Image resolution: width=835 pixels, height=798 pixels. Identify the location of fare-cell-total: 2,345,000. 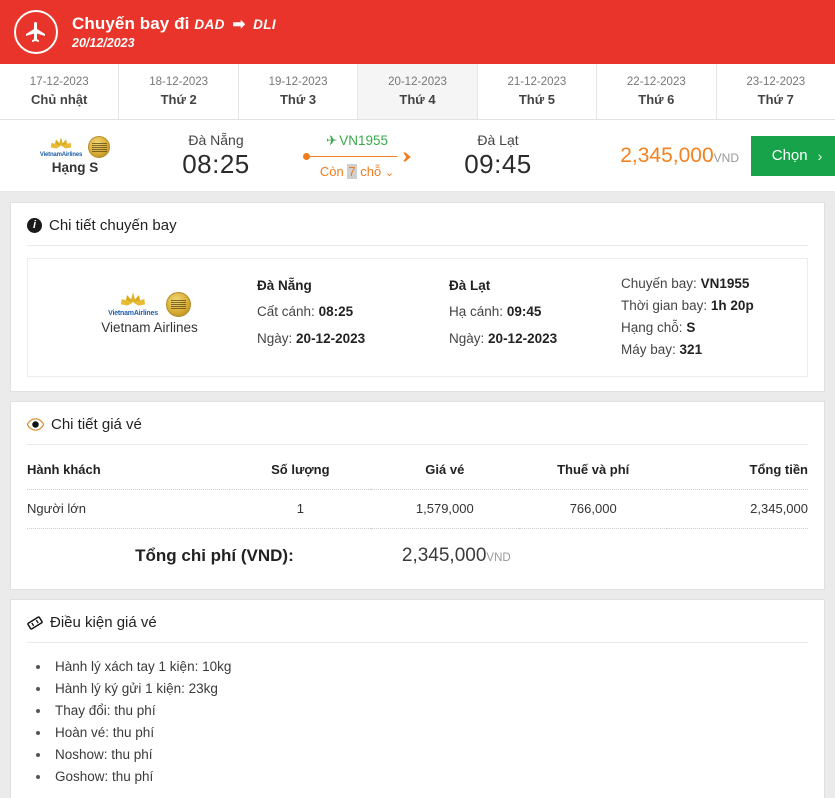
(737, 509).